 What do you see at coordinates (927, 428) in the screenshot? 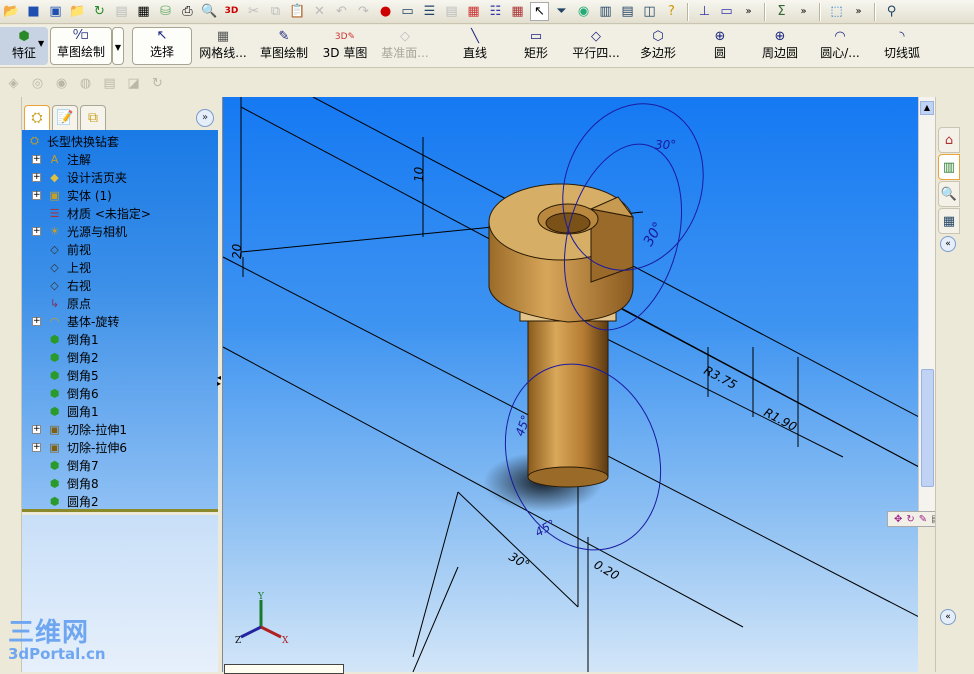
I see `scrollbar-thumb` at bounding box center [927, 428].